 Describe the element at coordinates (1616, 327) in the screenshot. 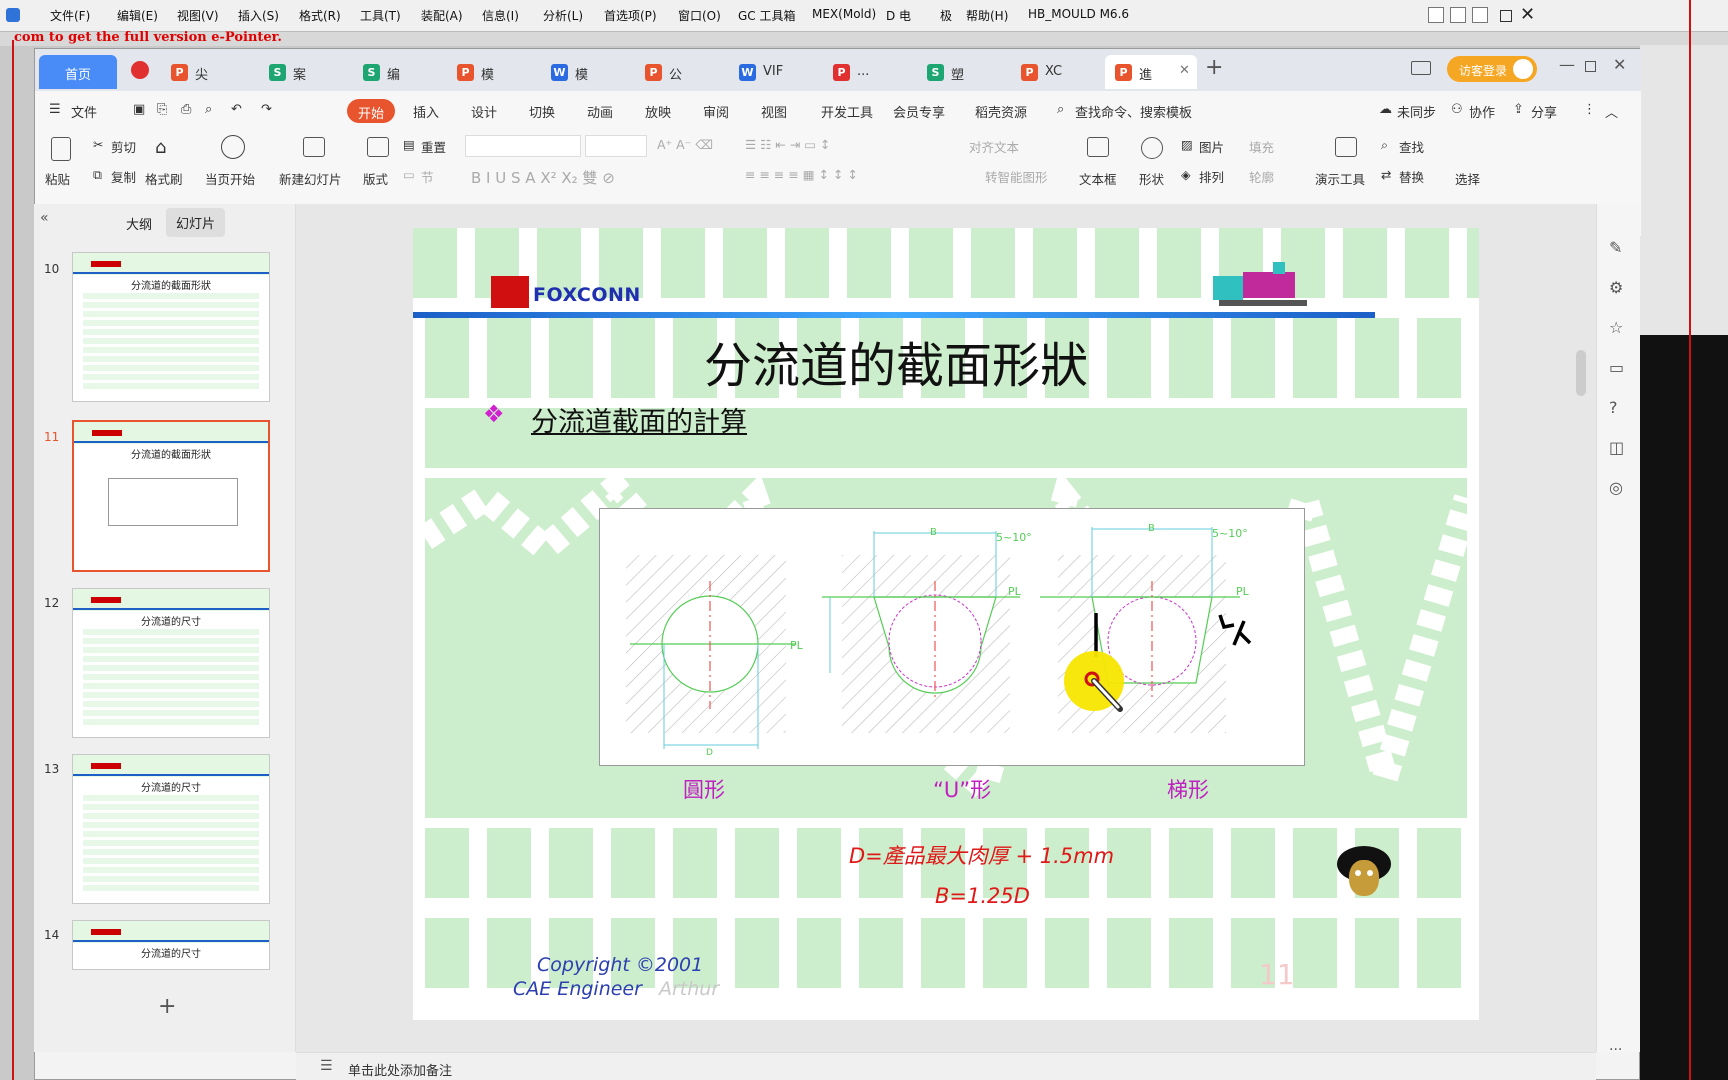

I see `pin-icon: ☆` at that location.